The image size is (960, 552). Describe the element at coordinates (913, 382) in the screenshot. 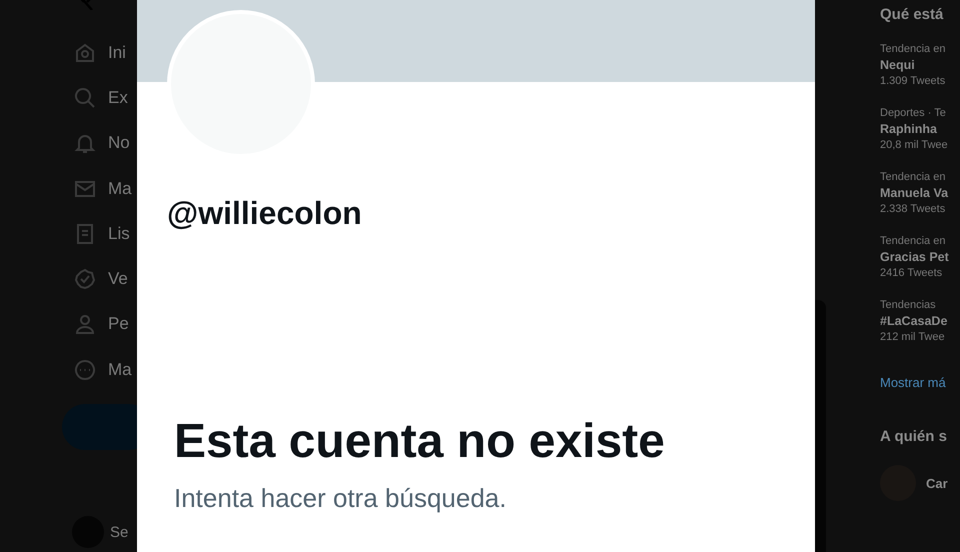

I see `show-more-link: Mostrar má` at that location.